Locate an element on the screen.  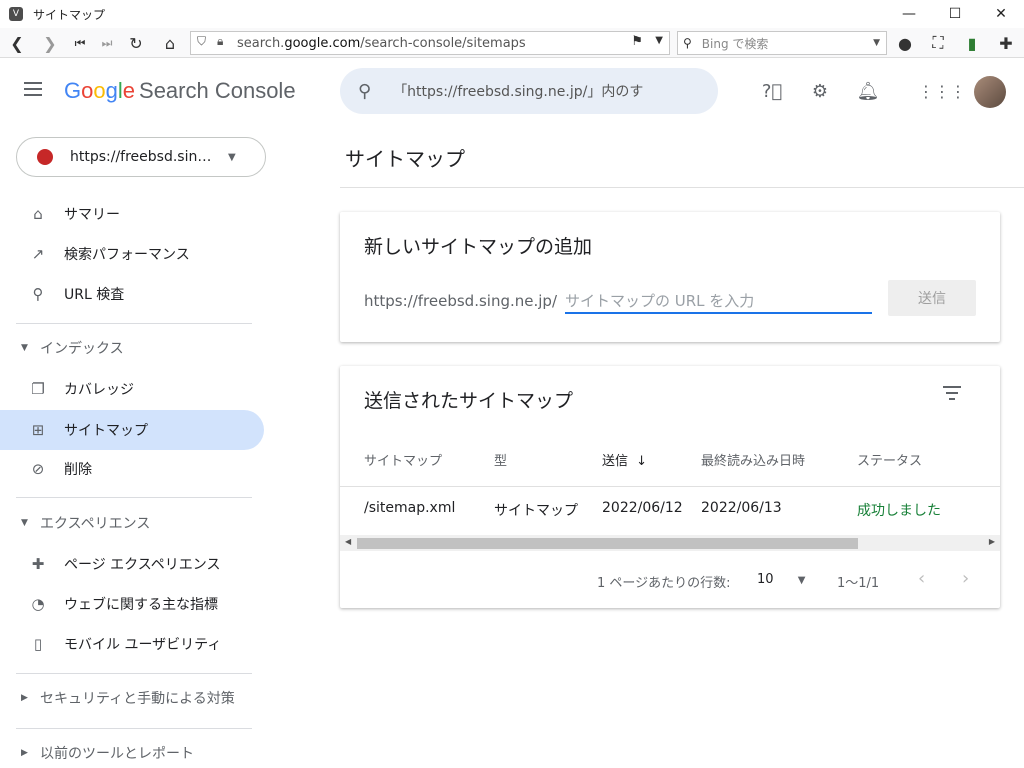
web-search-input: ⚲ Bing で検索 ▼ is located at coordinates (782, 43).